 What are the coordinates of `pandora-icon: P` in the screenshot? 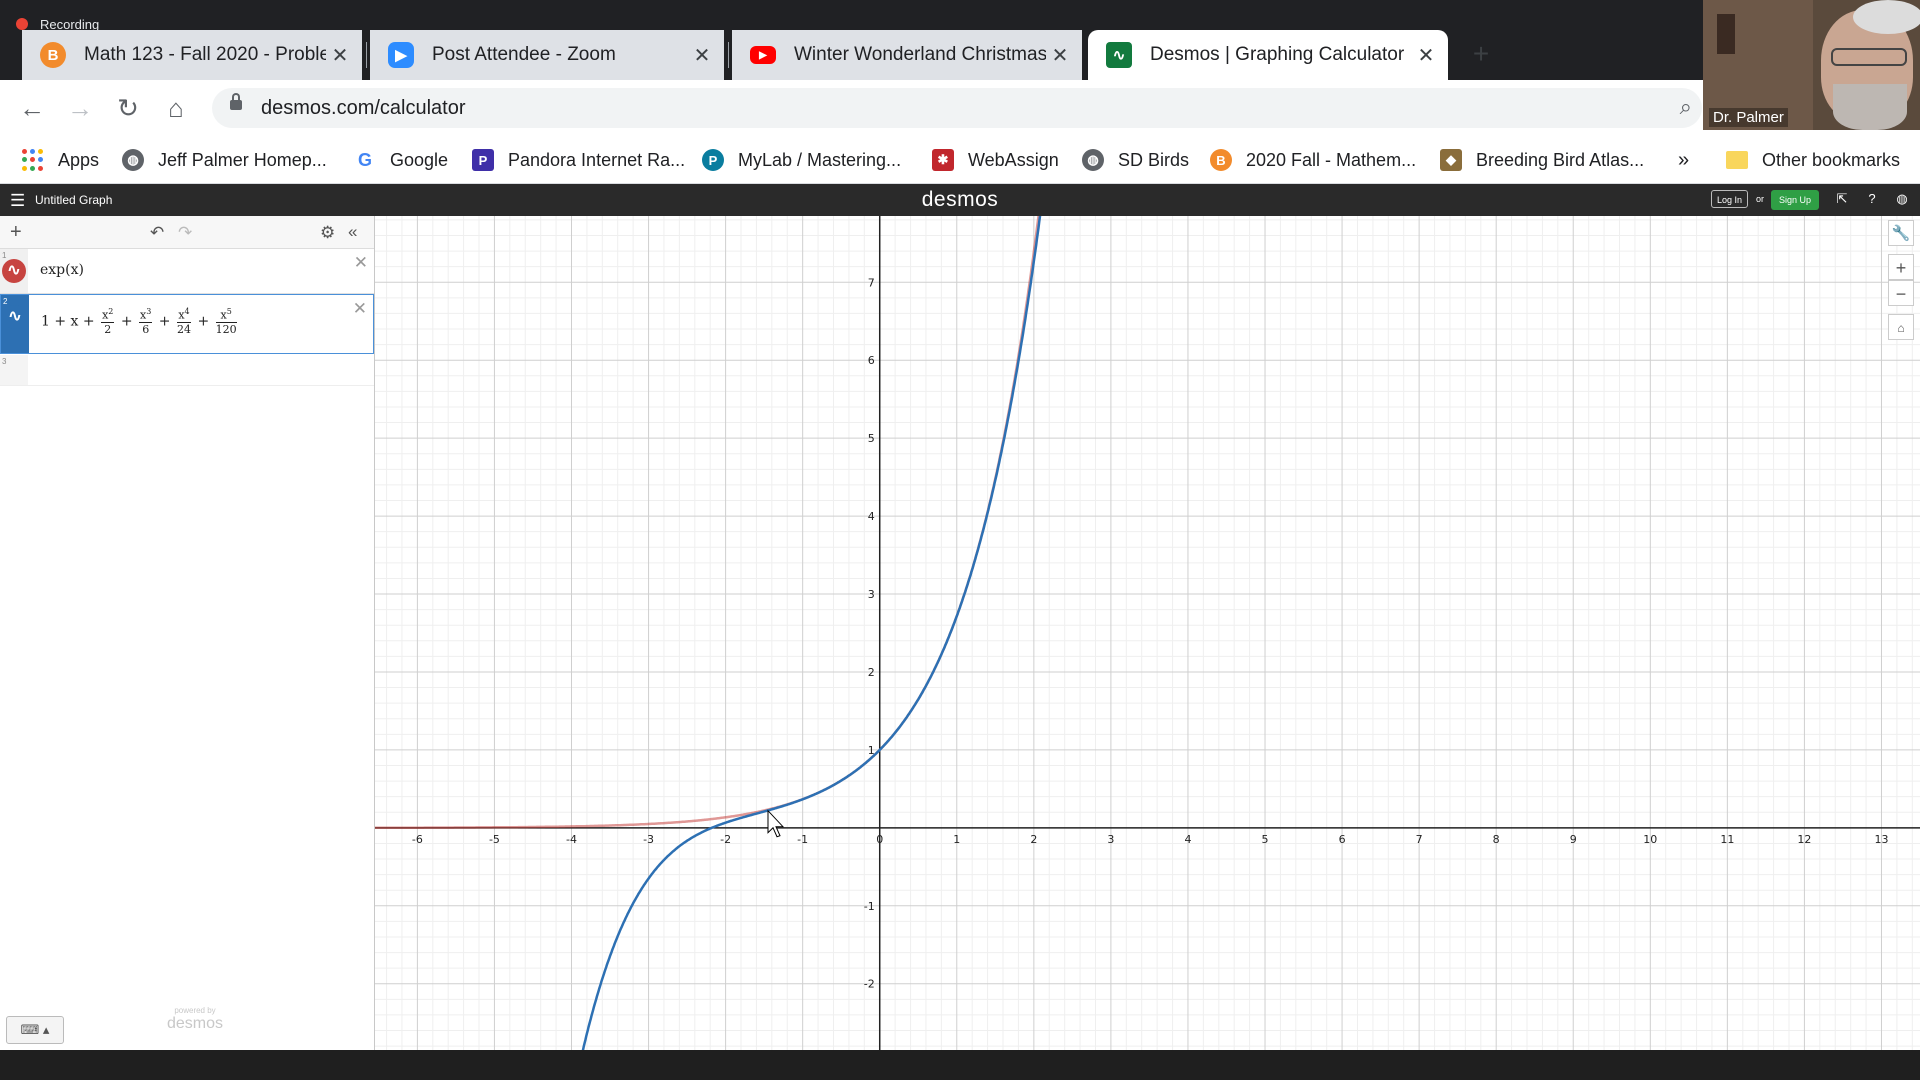 It's located at (483, 160).